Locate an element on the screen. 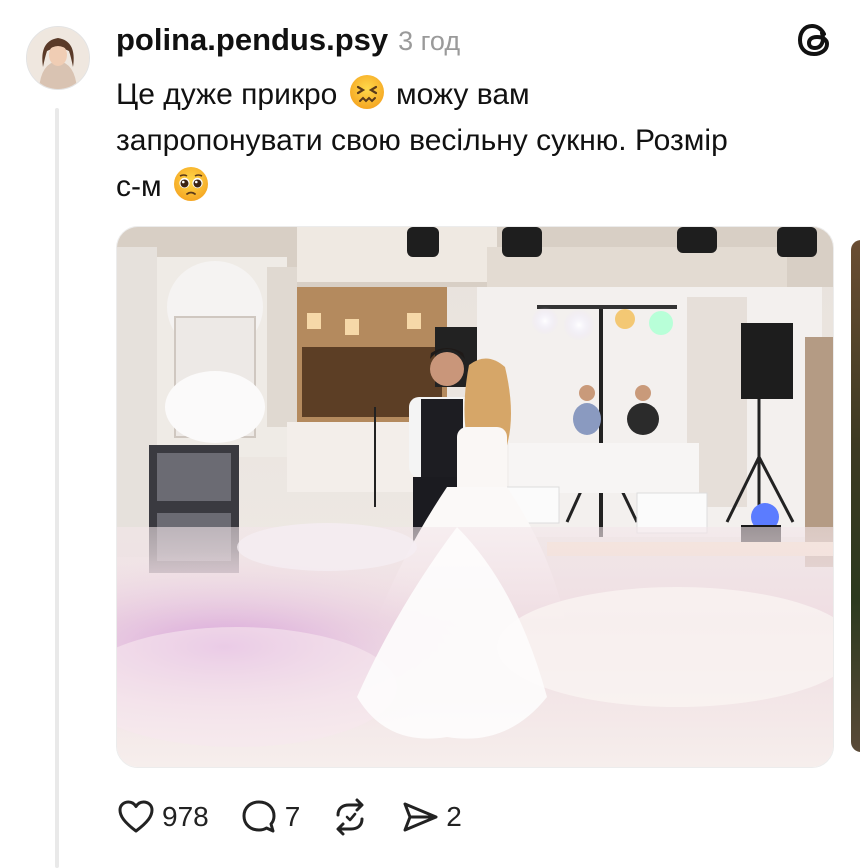  repost-icon is located at coordinates (350, 817).